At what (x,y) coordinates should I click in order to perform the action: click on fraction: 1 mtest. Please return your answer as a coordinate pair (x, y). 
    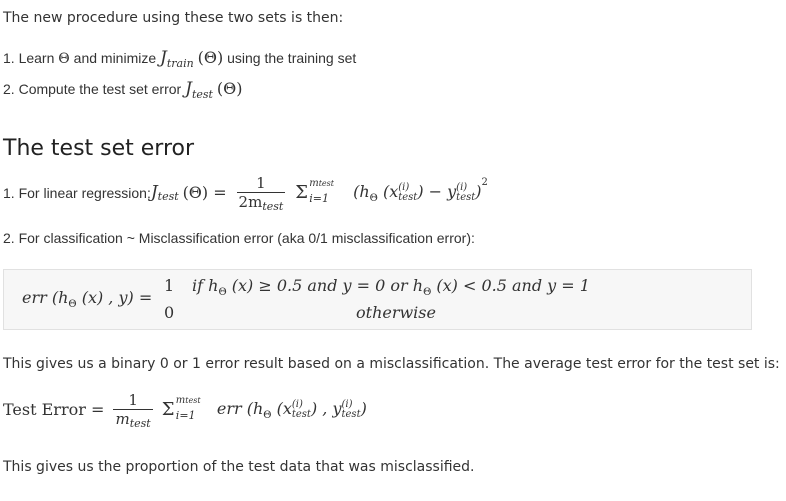
    Looking at the image, I should click on (133, 410).